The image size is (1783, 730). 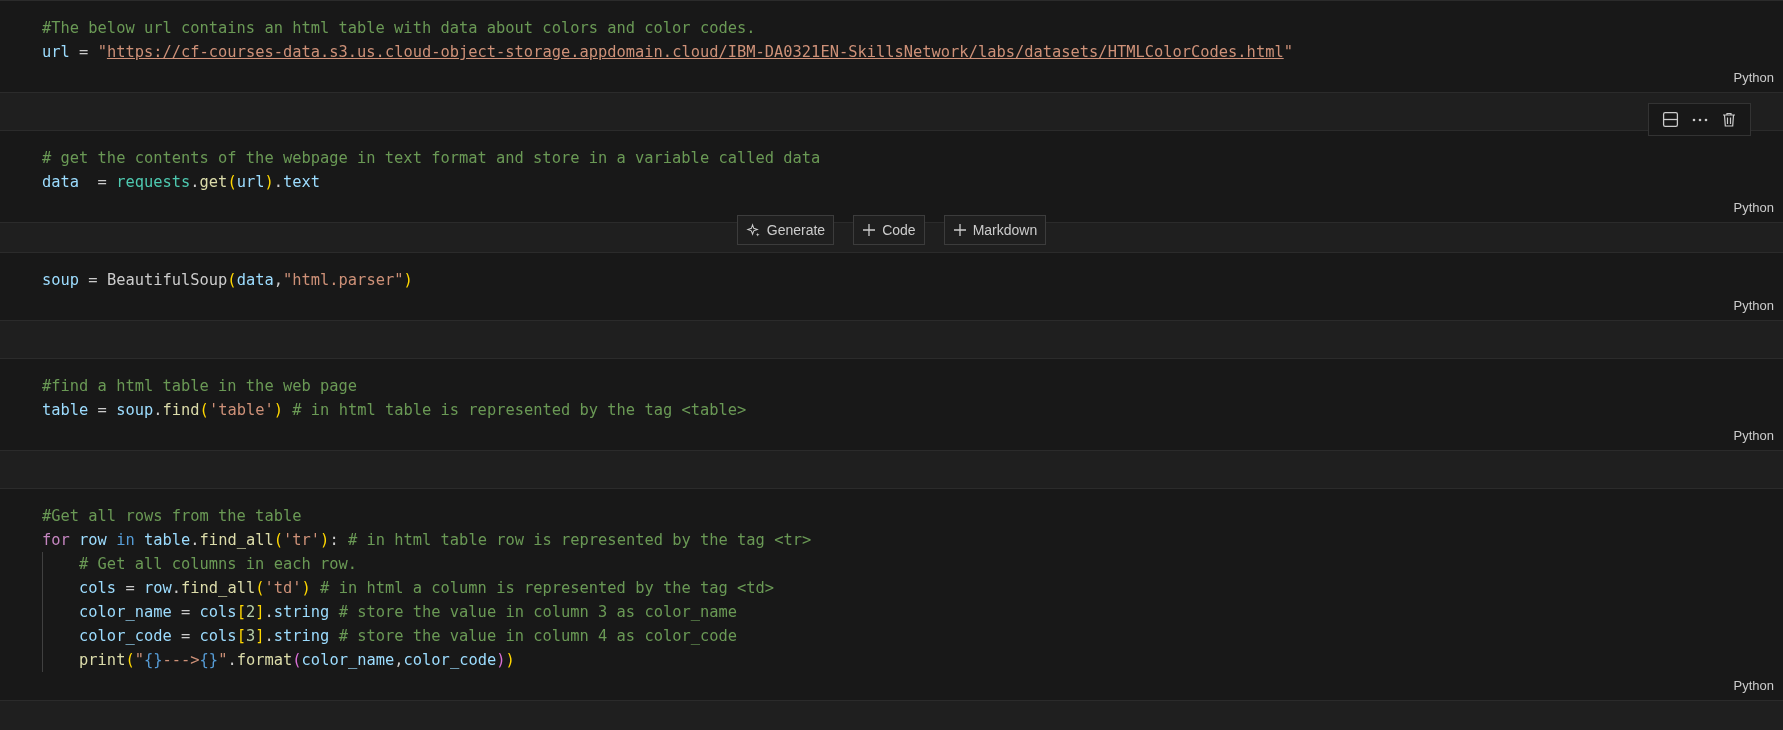 I want to click on code-line: color_code = cols[3].string # store the value in column 4 as color_code, so click(x=408, y=636).